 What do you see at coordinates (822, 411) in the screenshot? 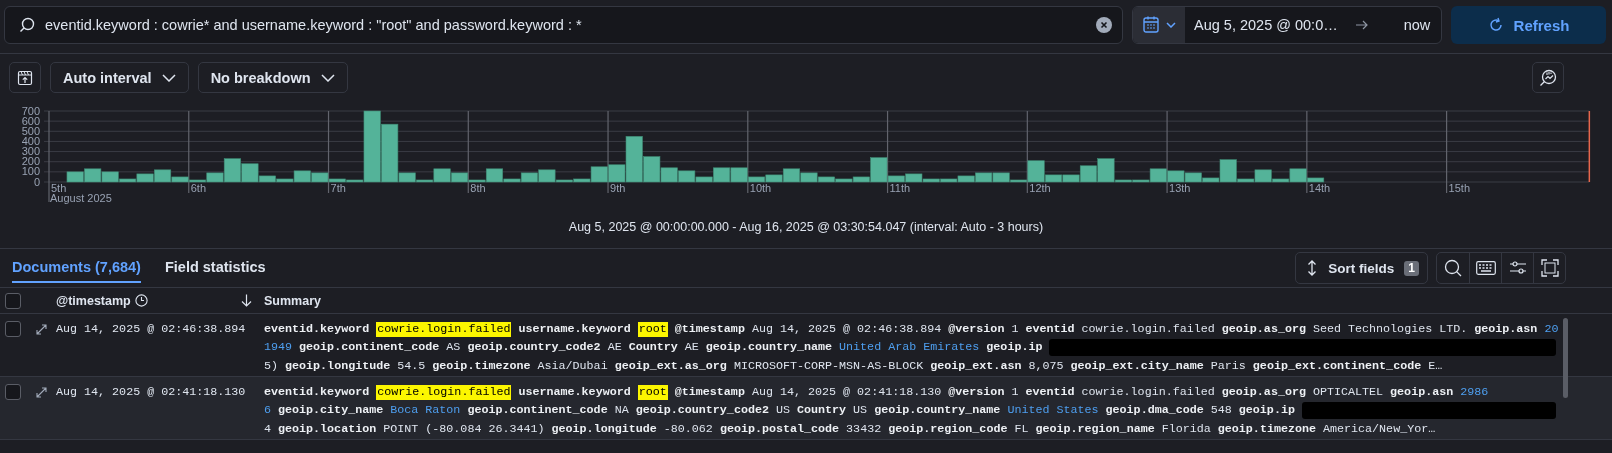
I see `field-name: Country` at bounding box center [822, 411].